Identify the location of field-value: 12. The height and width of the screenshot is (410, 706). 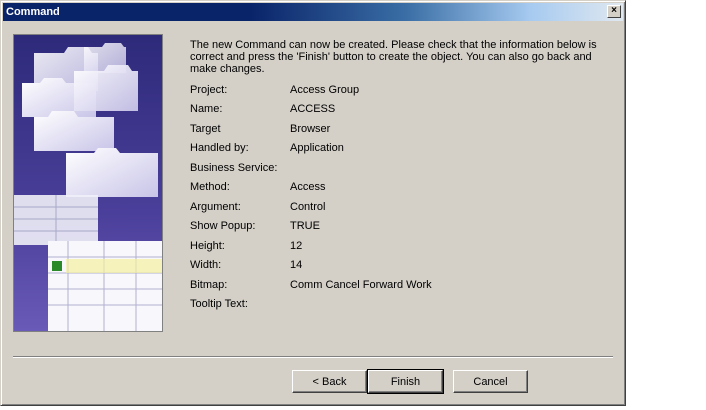
(296, 246).